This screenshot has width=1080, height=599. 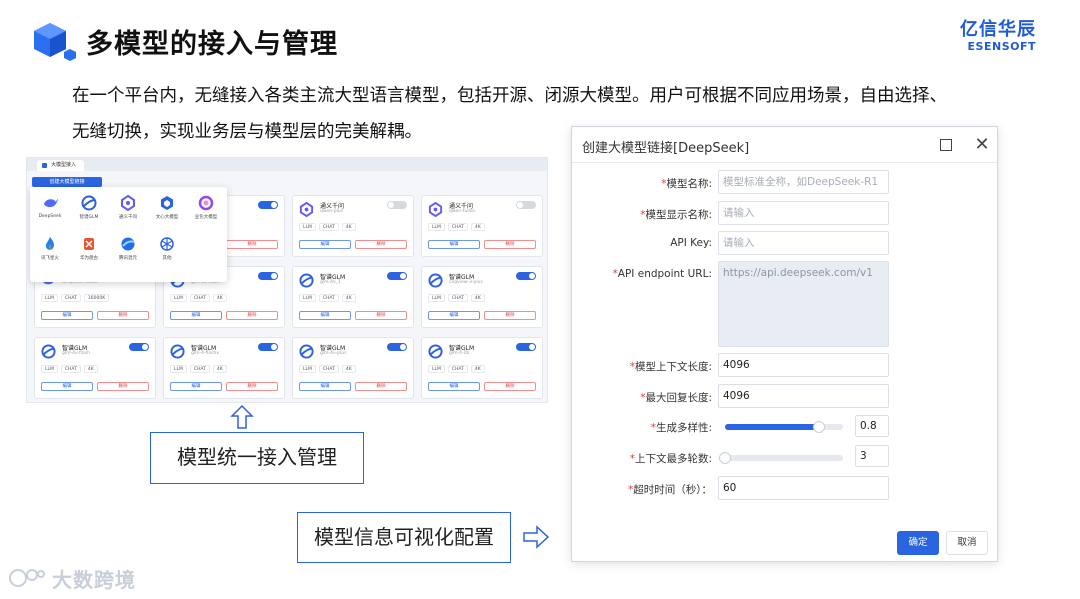 I want to click on diversity-slider, so click(x=784, y=427).